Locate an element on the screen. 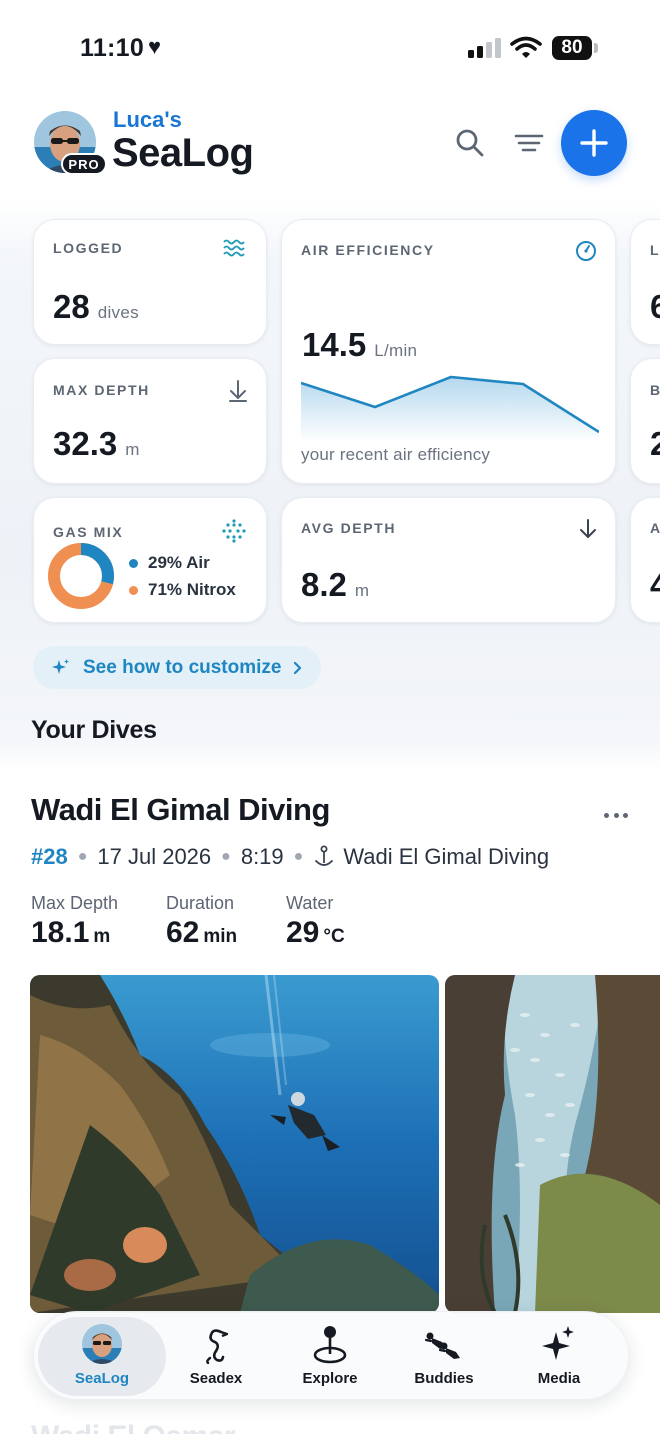 This screenshot has width=660, height=1434. status-time: 11:10 is located at coordinates (112, 48).